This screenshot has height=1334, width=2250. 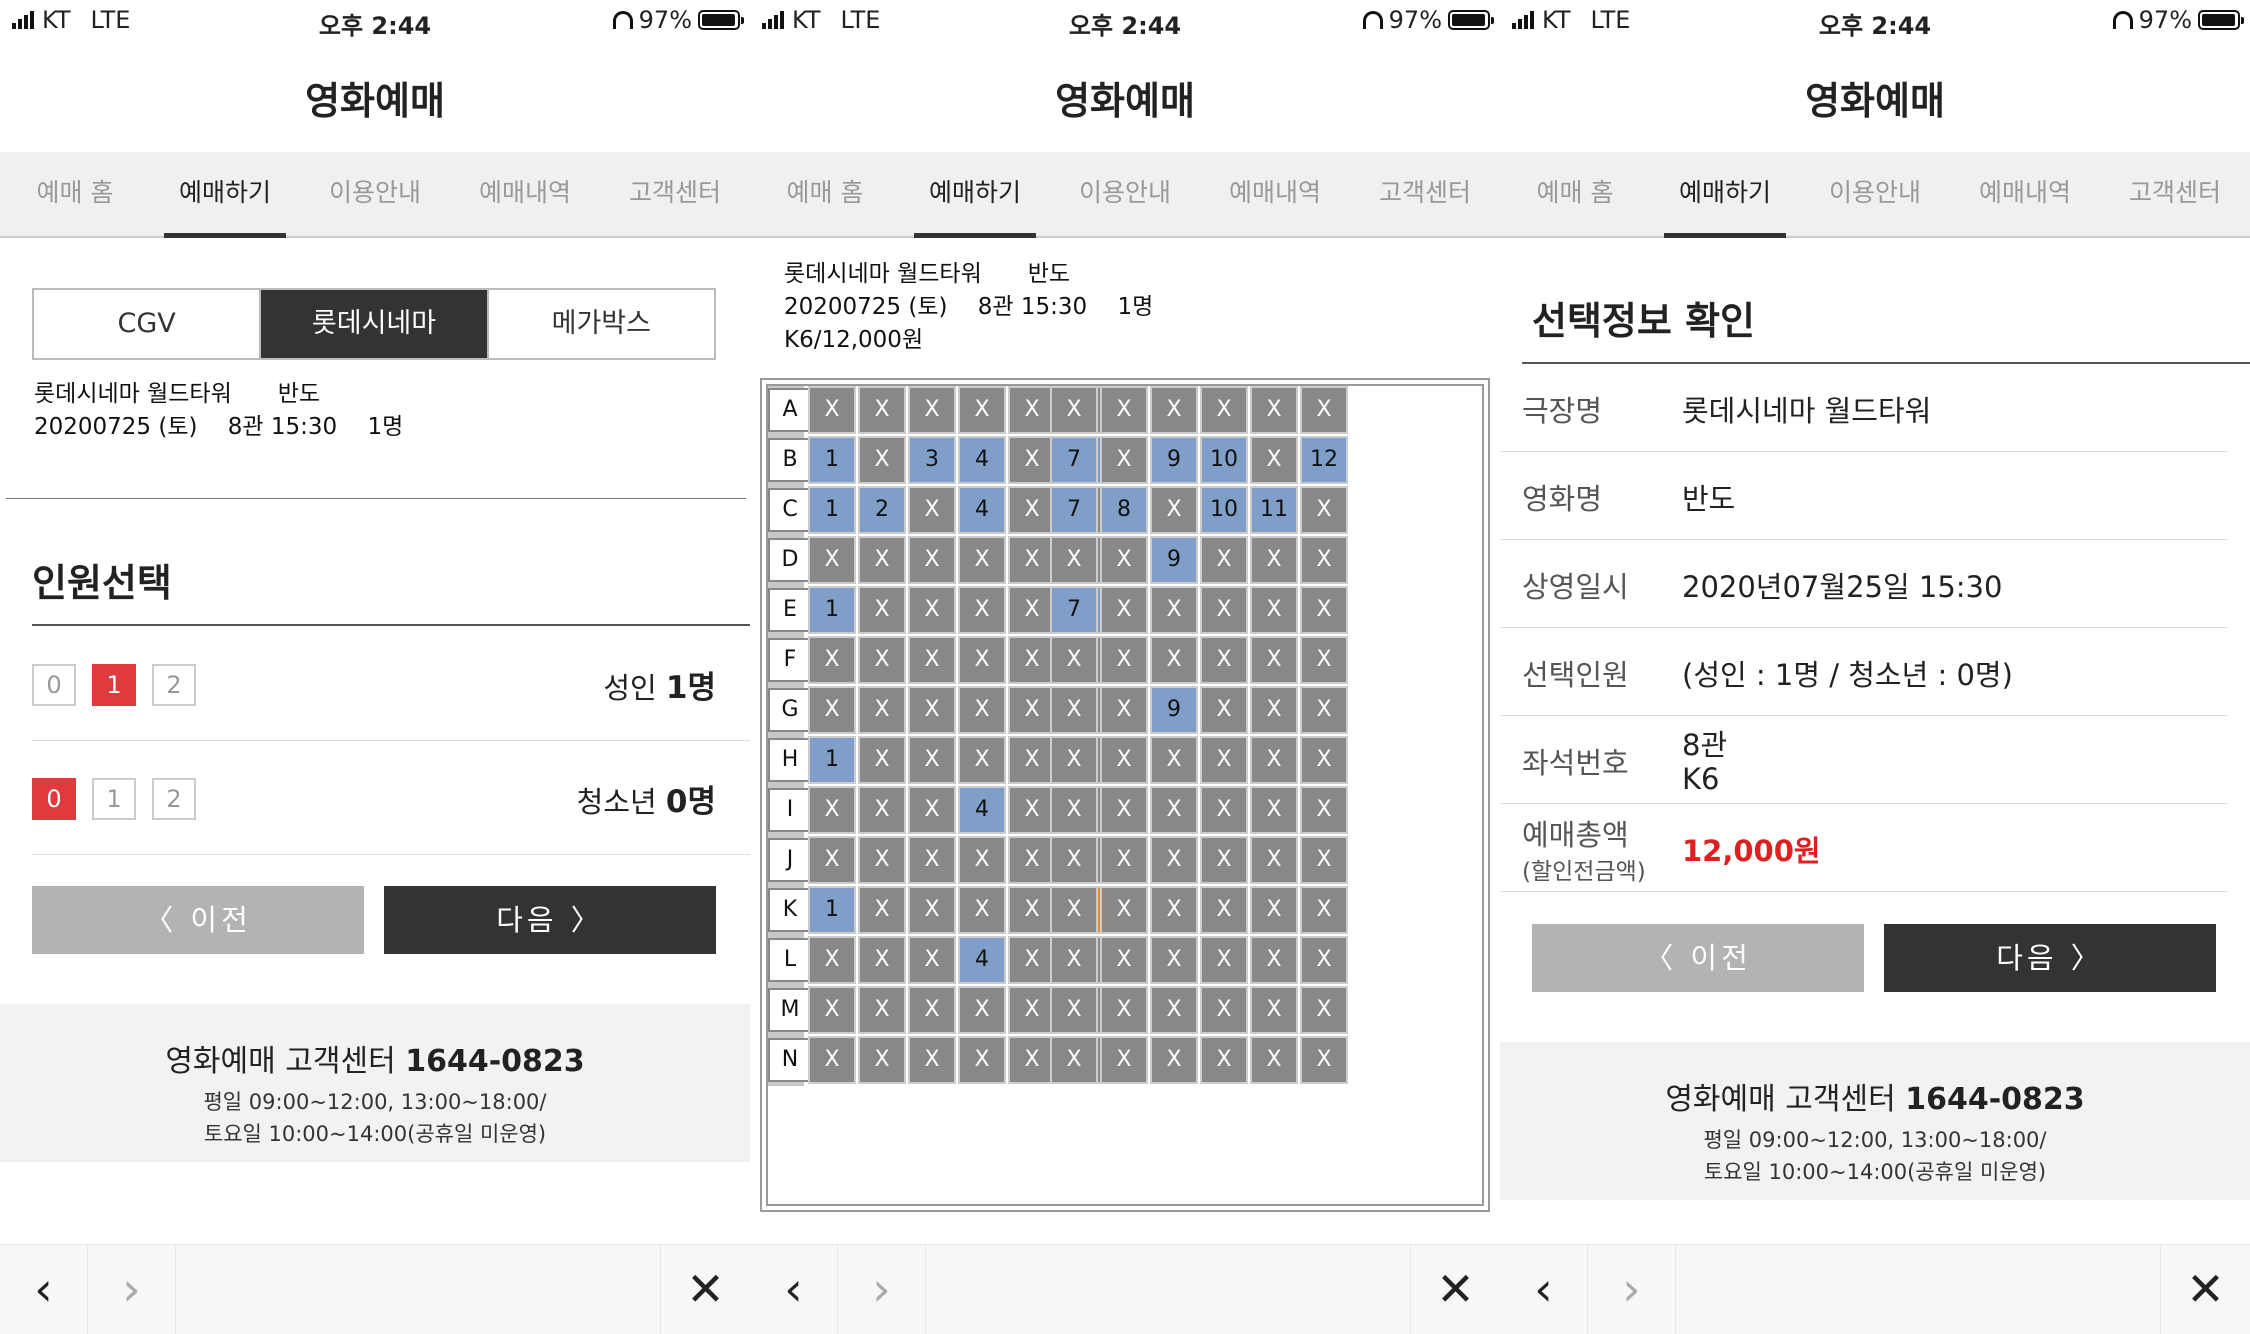 What do you see at coordinates (1174, 910) in the screenshot?
I see `seat-k9-taken: X` at bounding box center [1174, 910].